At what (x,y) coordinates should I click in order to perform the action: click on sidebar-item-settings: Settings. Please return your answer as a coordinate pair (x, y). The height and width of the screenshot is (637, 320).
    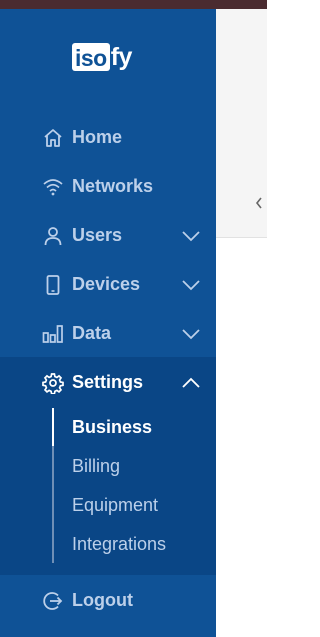
    Looking at the image, I should click on (108, 382).